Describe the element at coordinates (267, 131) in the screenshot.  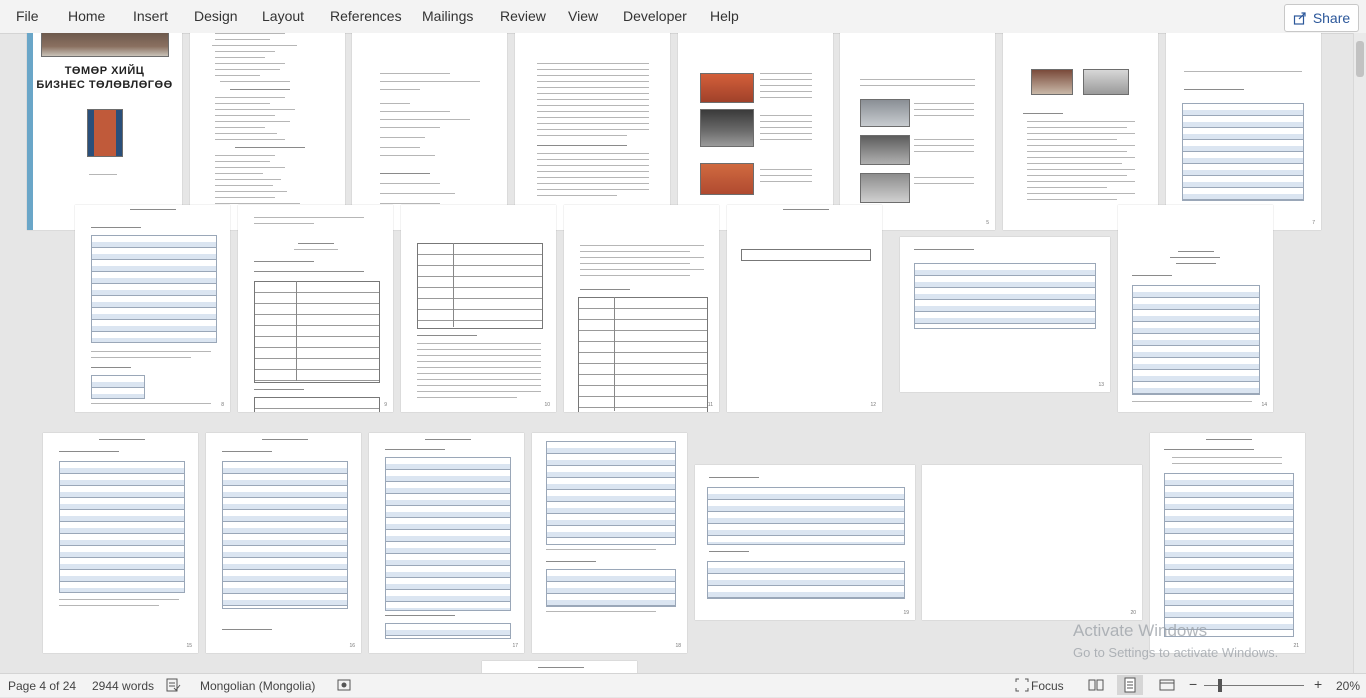
I see `document-page: 1` at that location.